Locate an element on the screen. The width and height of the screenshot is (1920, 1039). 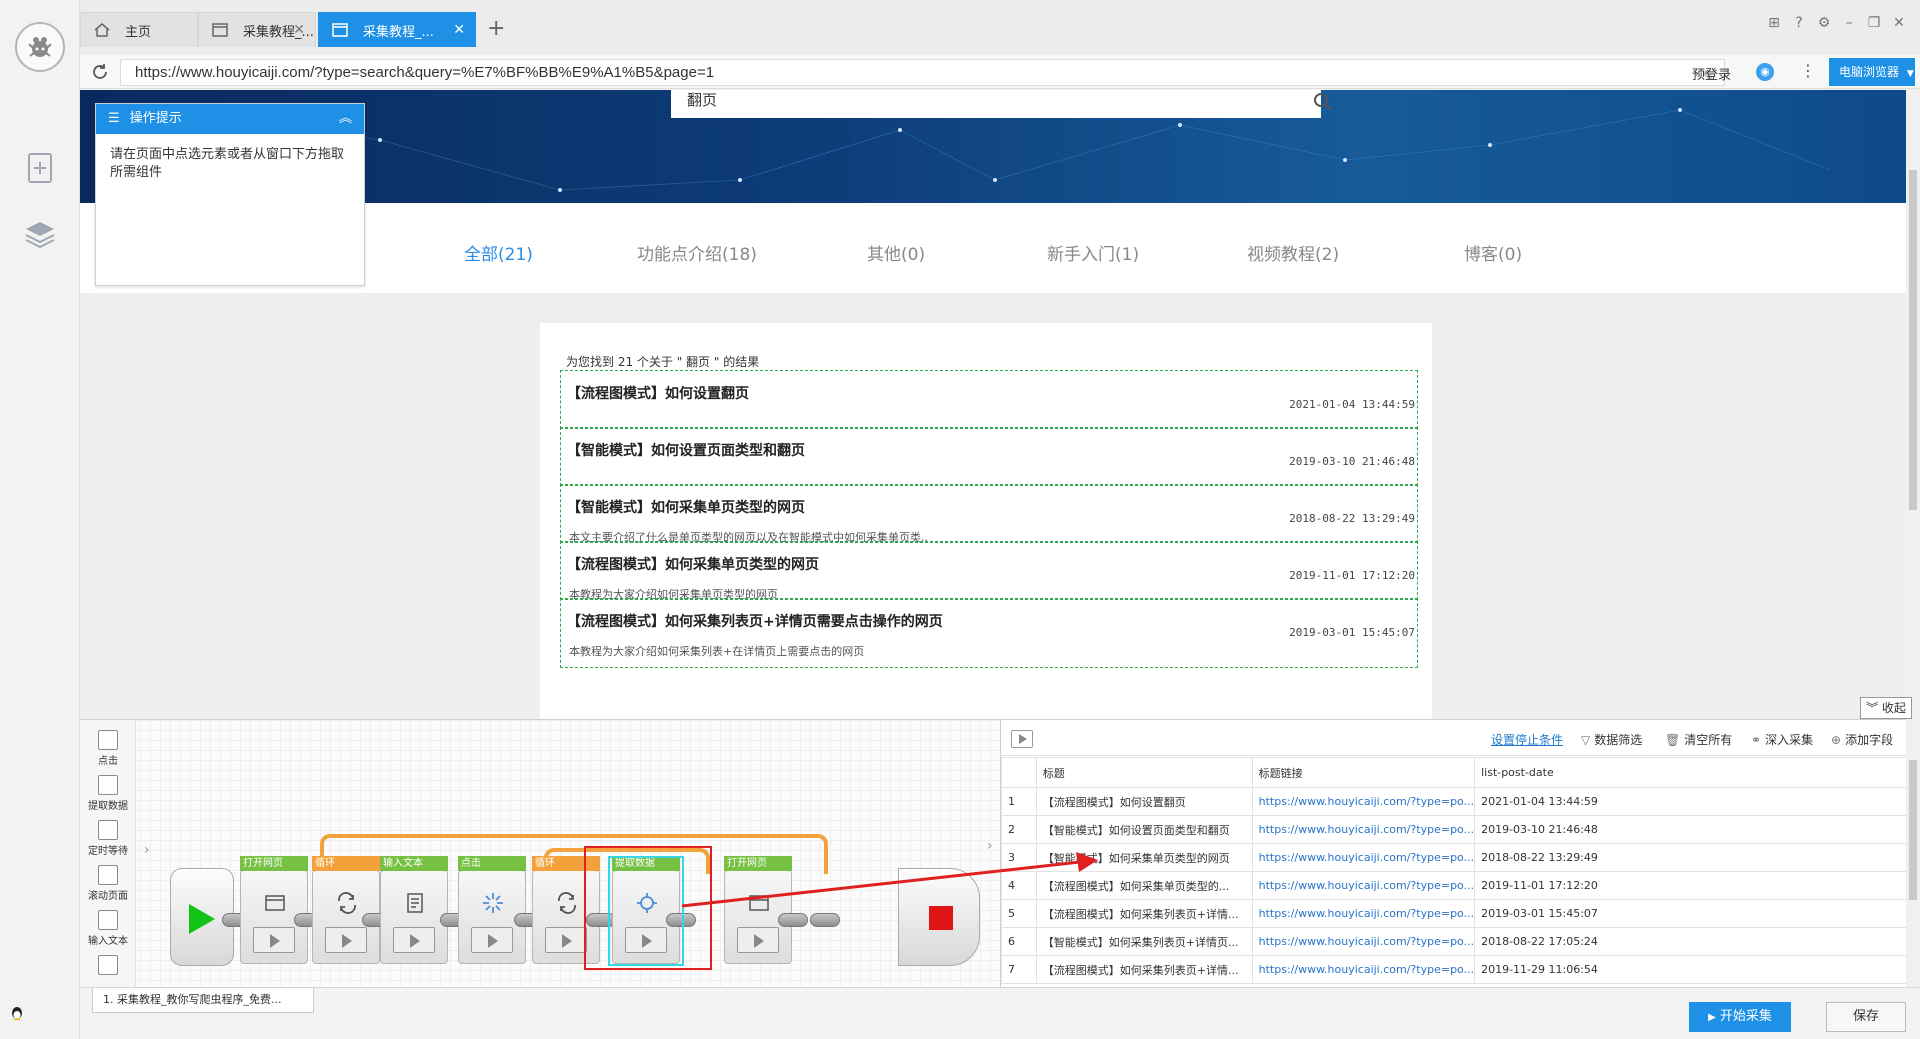
step-input-text: 输入文本 is located at coordinates (414, 910).